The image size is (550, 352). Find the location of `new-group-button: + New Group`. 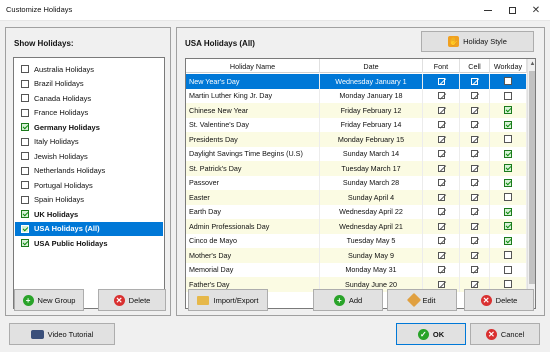

new-group-button: + New Group is located at coordinates (49, 300).